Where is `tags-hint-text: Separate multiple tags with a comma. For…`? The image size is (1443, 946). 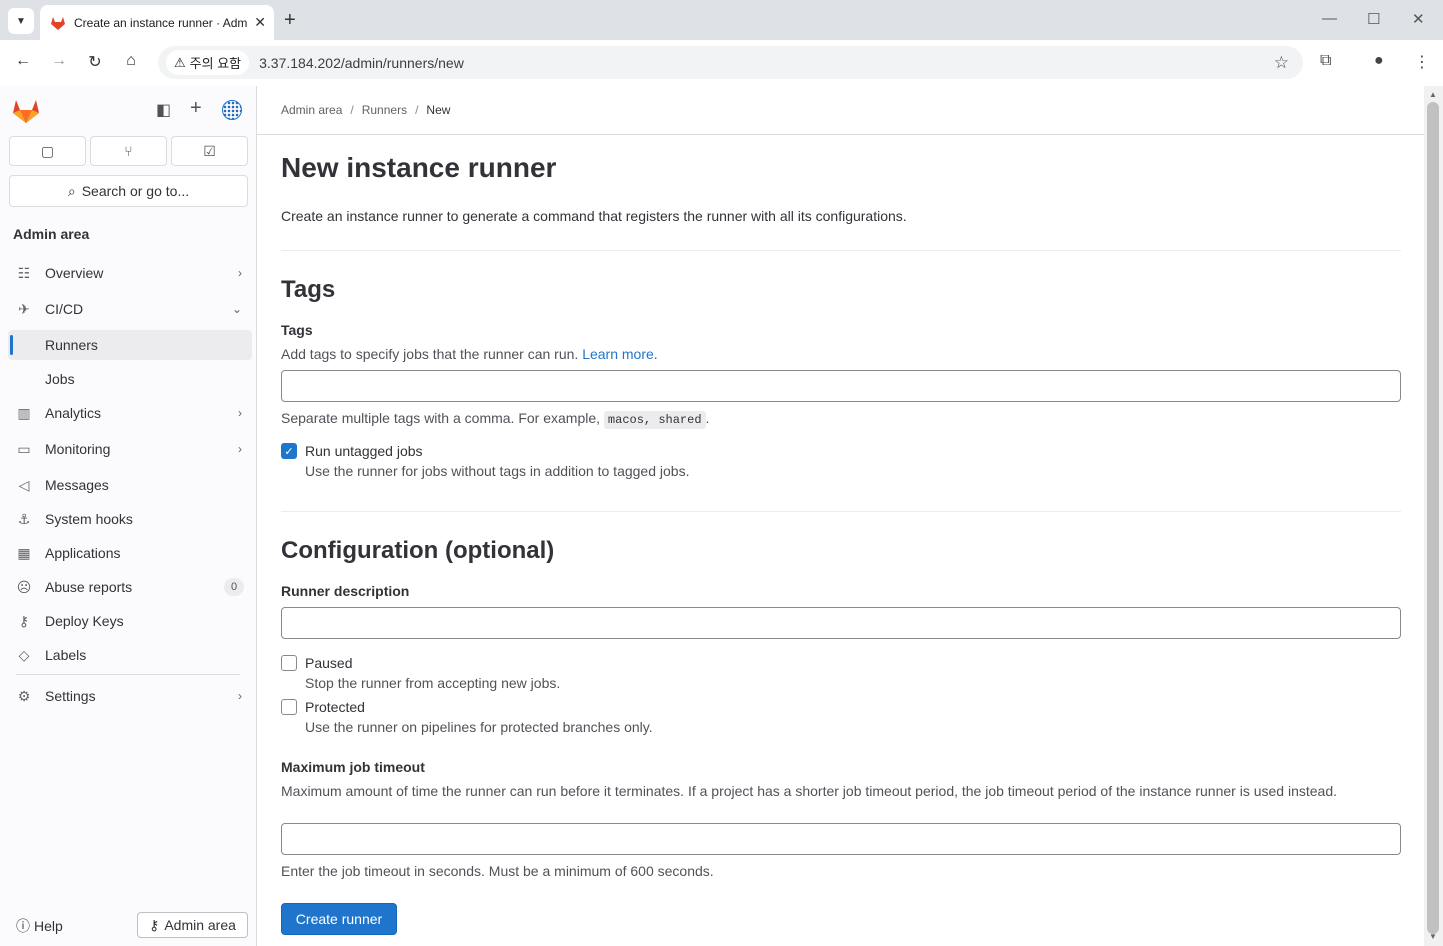 tags-hint-text: Separate multiple tags with a comma. For… is located at coordinates (441, 418).